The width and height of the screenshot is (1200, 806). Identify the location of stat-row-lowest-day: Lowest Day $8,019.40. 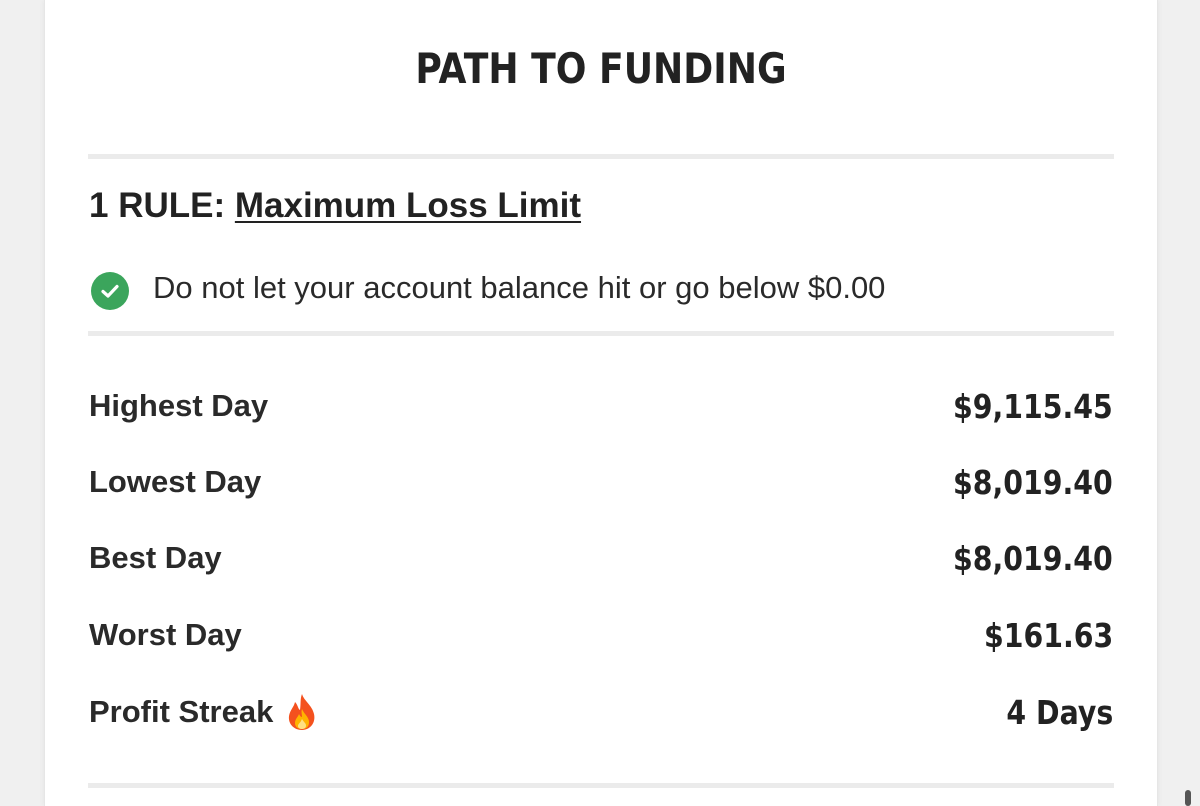
(601, 482).